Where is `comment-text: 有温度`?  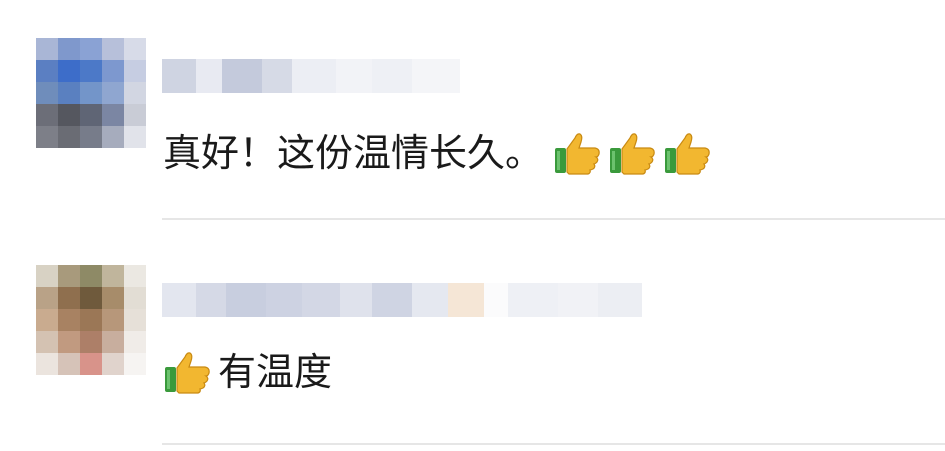 comment-text: 有温度 is located at coordinates (247, 372).